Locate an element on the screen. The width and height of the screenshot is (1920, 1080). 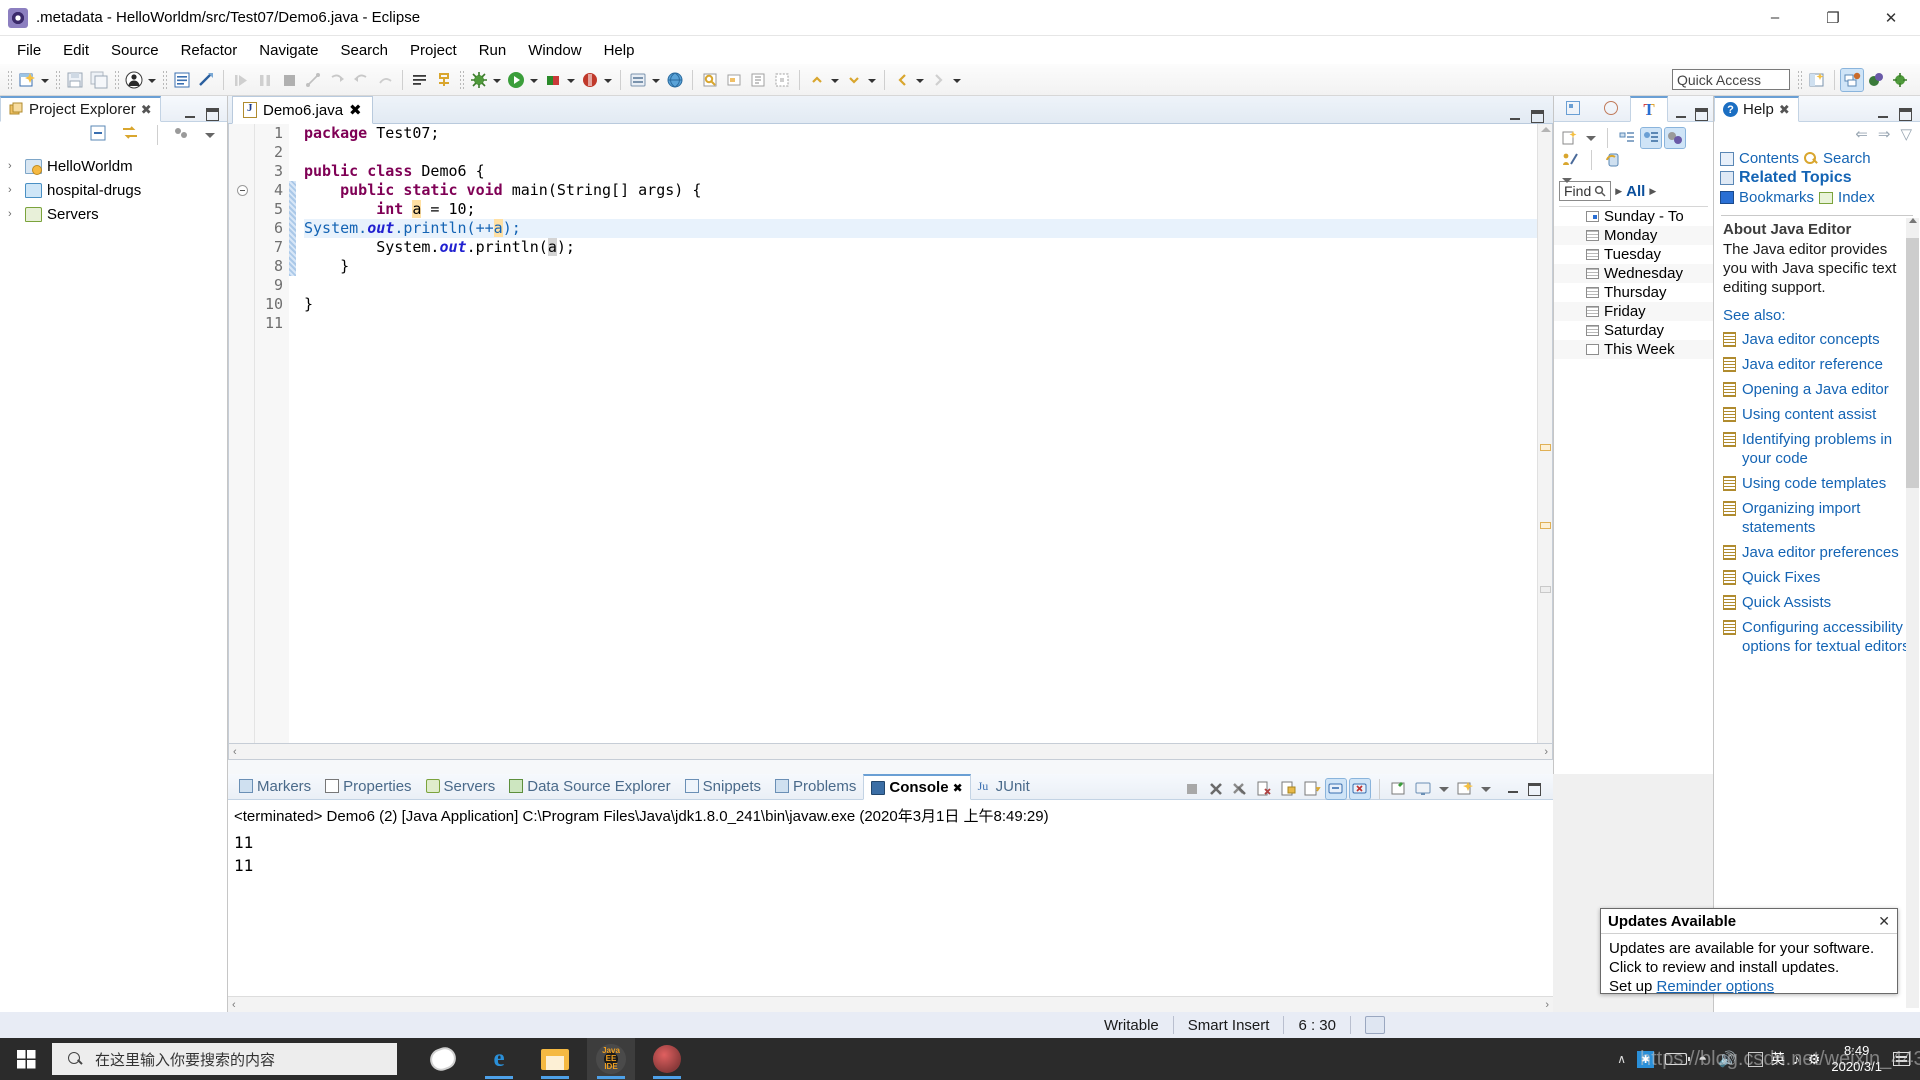
dropdown-caret-icon is located at coordinates (1444, 789).